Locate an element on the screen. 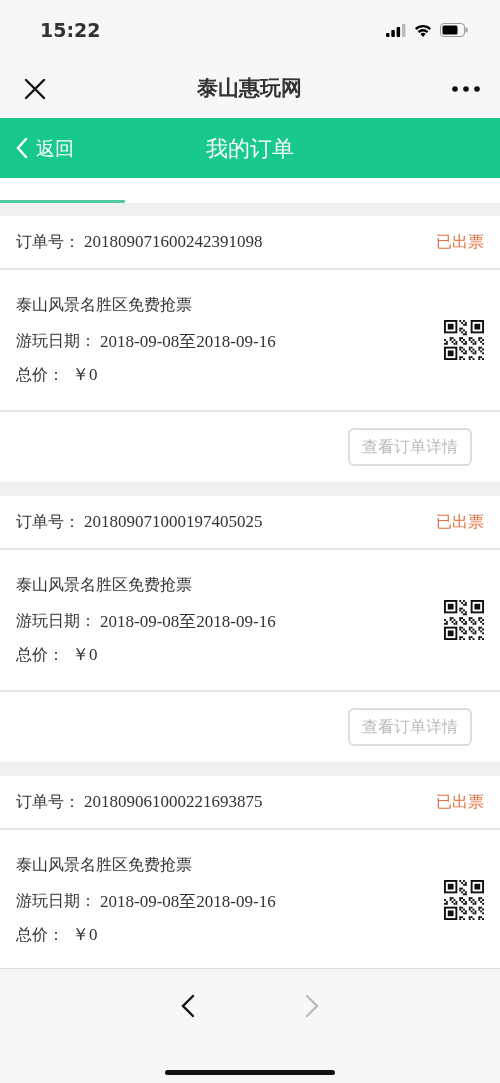 This screenshot has width=500, height=1083. chevron-left-icon is located at coordinates (22, 148).